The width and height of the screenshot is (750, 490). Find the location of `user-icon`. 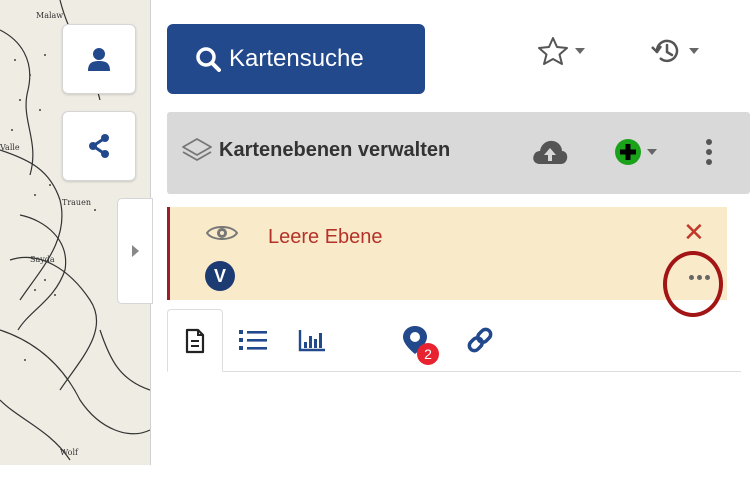

user-icon is located at coordinates (99, 59).